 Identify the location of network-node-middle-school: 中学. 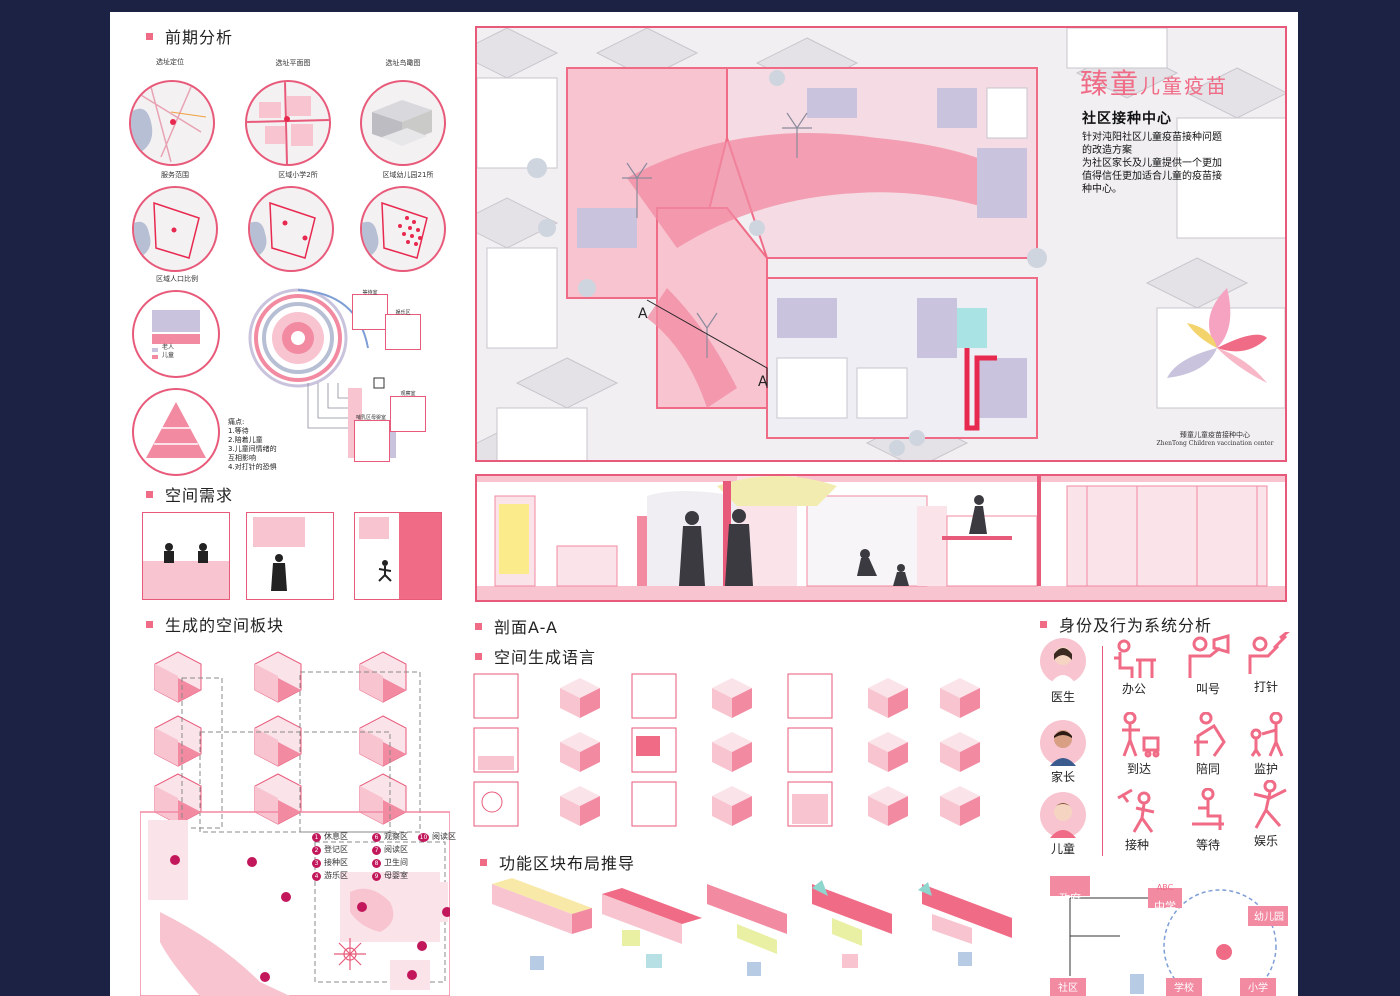
(1165, 906).